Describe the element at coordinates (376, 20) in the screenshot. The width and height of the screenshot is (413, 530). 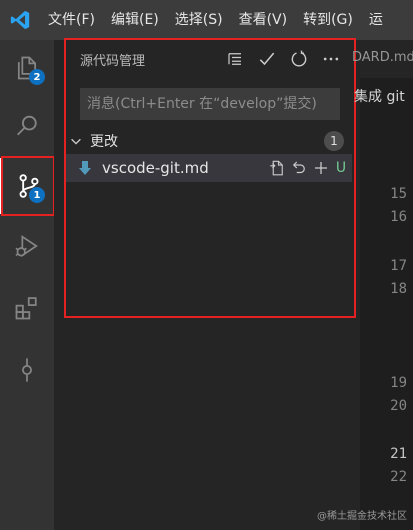
I see `menu-run: 运` at that location.